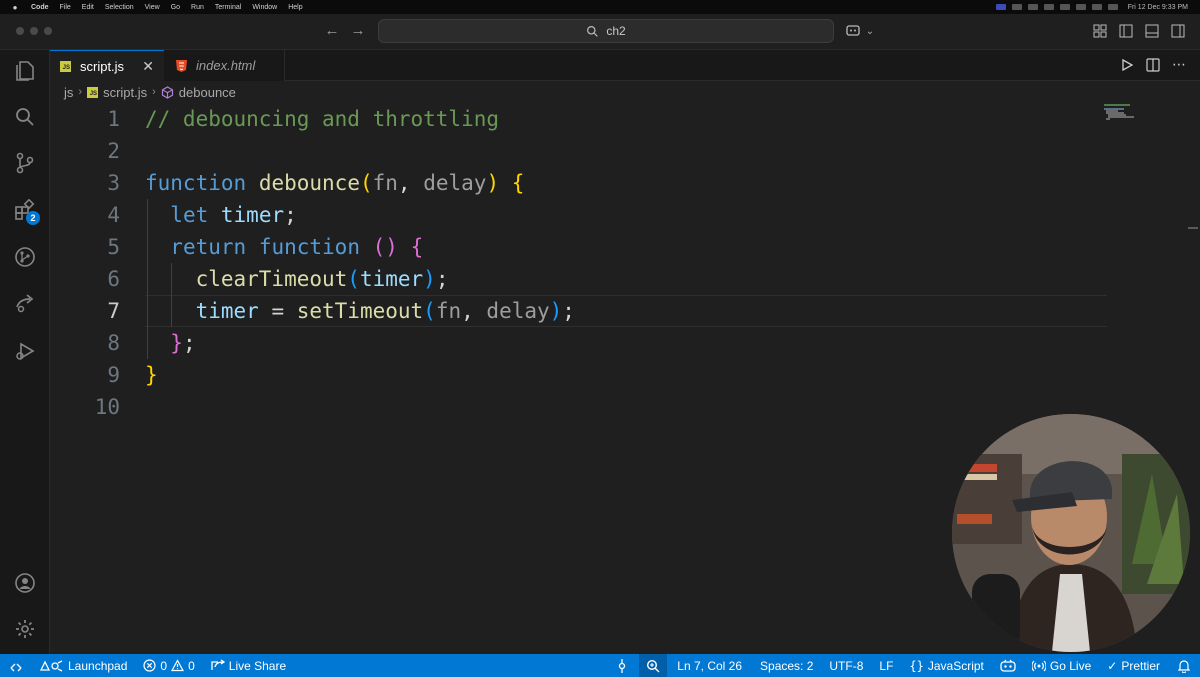 This screenshot has height=677, width=1200. Describe the element at coordinates (152, 7) in the screenshot. I see `menu-view: View` at that location.